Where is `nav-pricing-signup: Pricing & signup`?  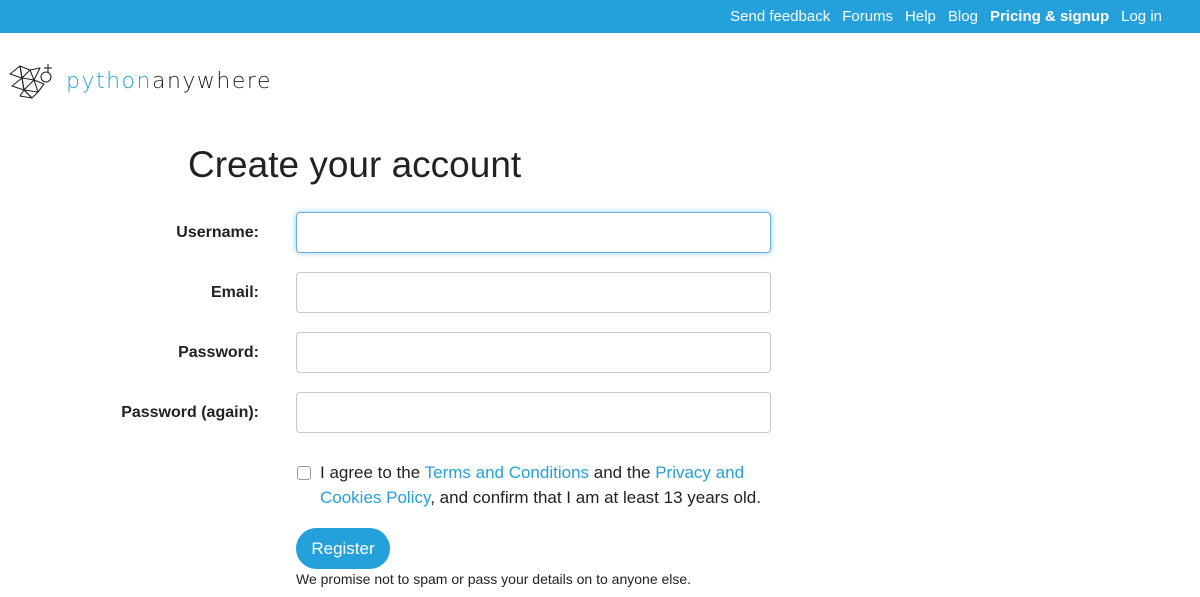 nav-pricing-signup: Pricing & signup is located at coordinates (1049, 16).